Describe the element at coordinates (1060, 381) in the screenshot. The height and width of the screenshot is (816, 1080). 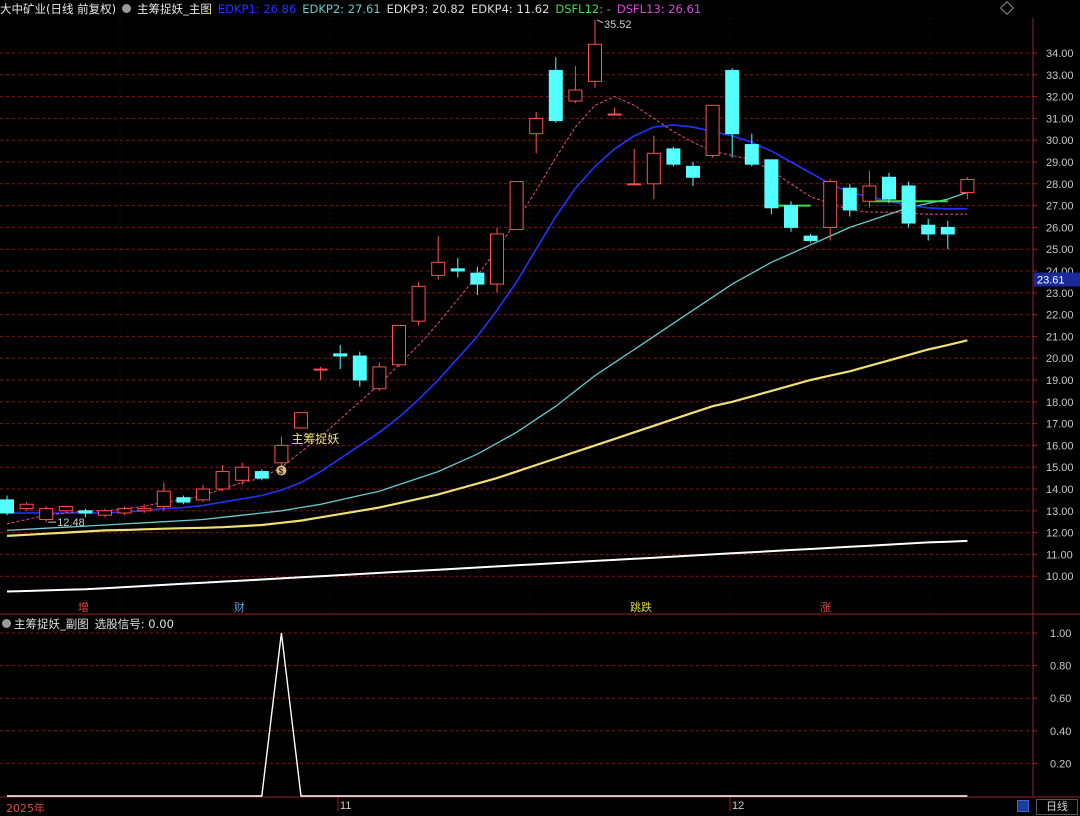
I see `price-tick-label: 19.00` at that location.